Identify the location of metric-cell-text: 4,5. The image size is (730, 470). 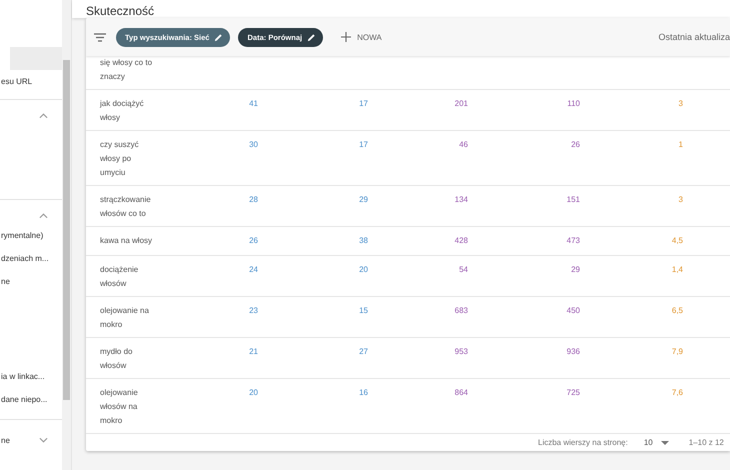
(676, 241).